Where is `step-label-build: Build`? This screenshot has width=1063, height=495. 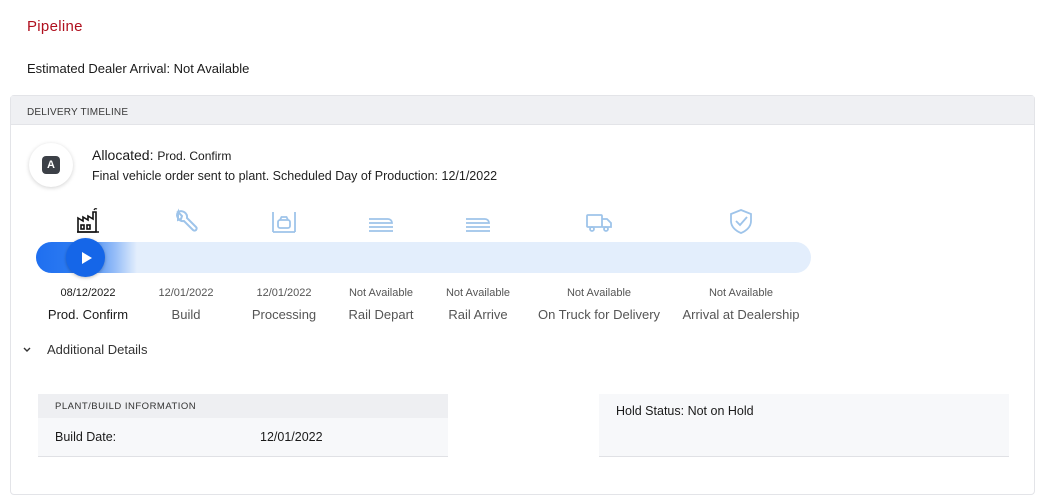 step-label-build: Build is located at coordinates (186, 314).